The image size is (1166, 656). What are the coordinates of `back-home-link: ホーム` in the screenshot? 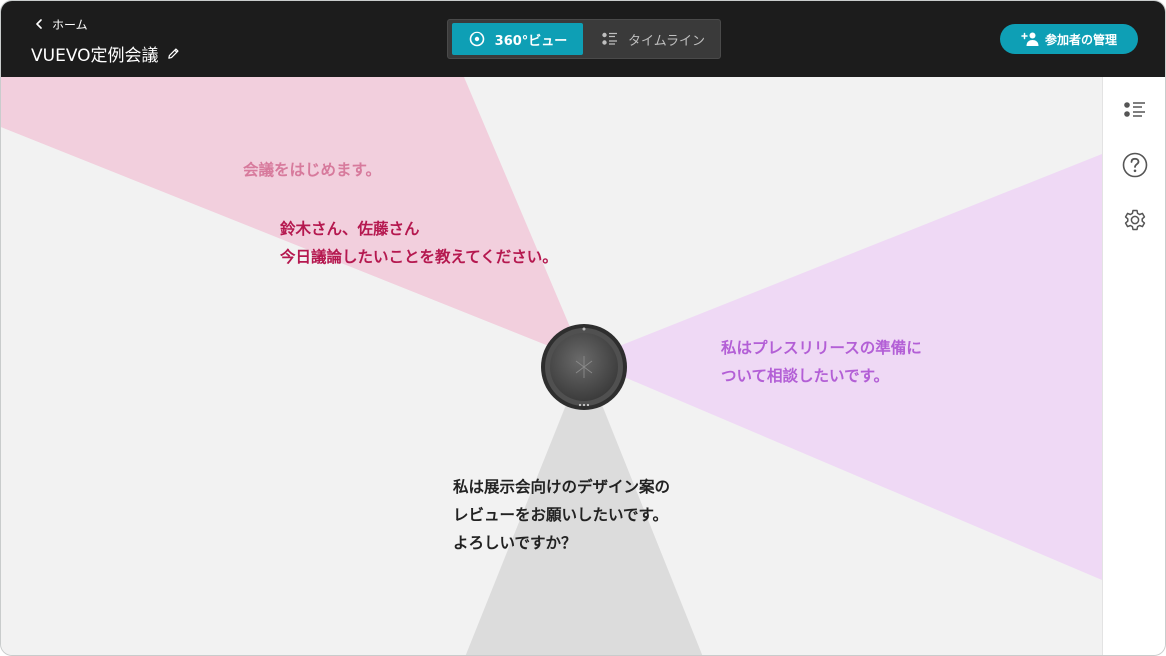 It's located at (61, 24).